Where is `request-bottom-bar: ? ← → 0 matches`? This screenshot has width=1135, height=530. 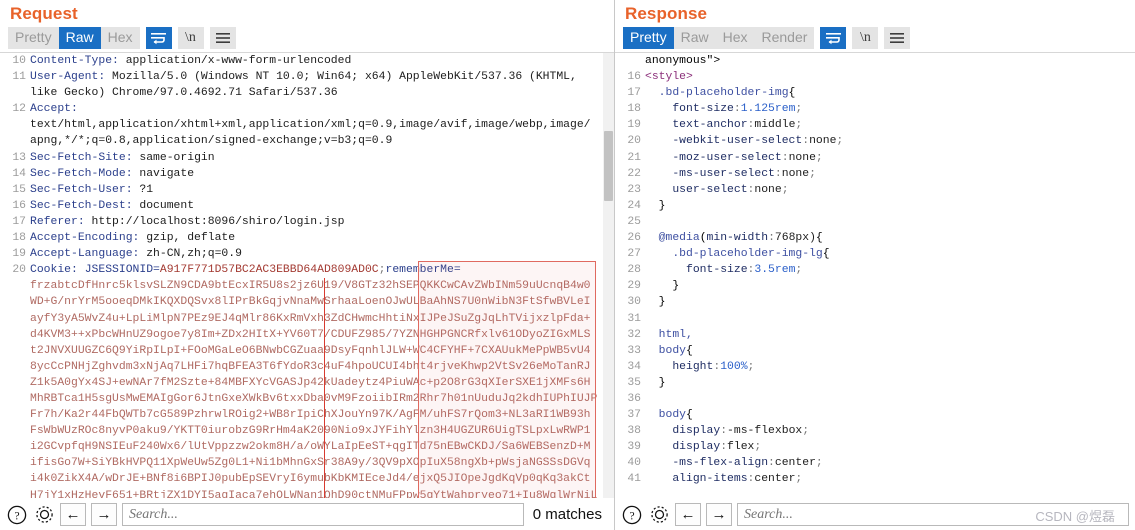
request-bottom-bar: ? ← → 0 matches is located at coordinates (307, 514).